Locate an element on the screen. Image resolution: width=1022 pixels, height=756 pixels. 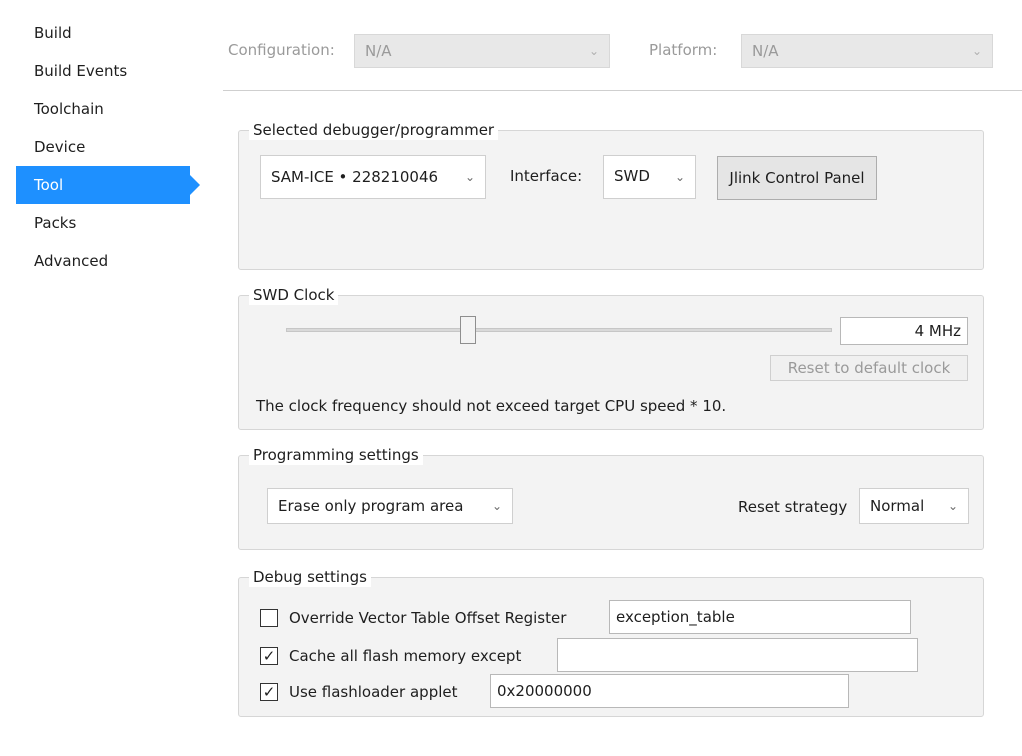
override-vtor-checkbox is located at coordinates (269, 618).